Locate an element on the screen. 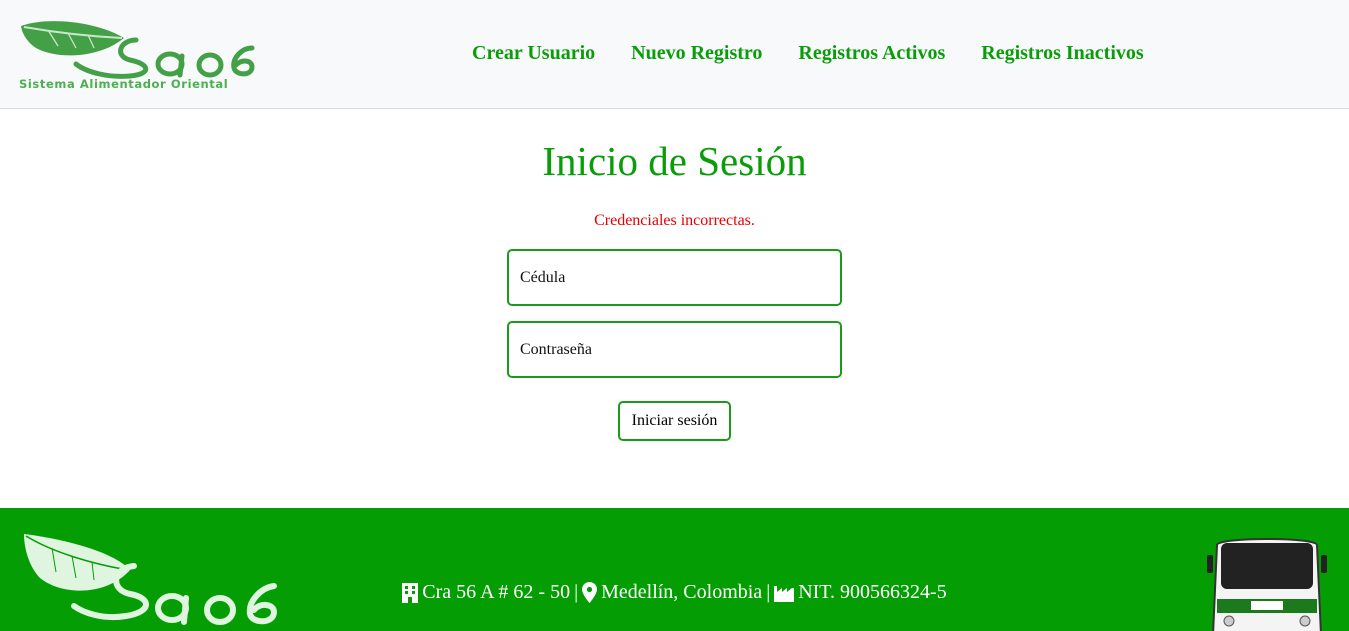 This screenshot has height=631, width=1349. nav-registros-inactivos: Registros Inactivos is located at coordinates (1062, 53).